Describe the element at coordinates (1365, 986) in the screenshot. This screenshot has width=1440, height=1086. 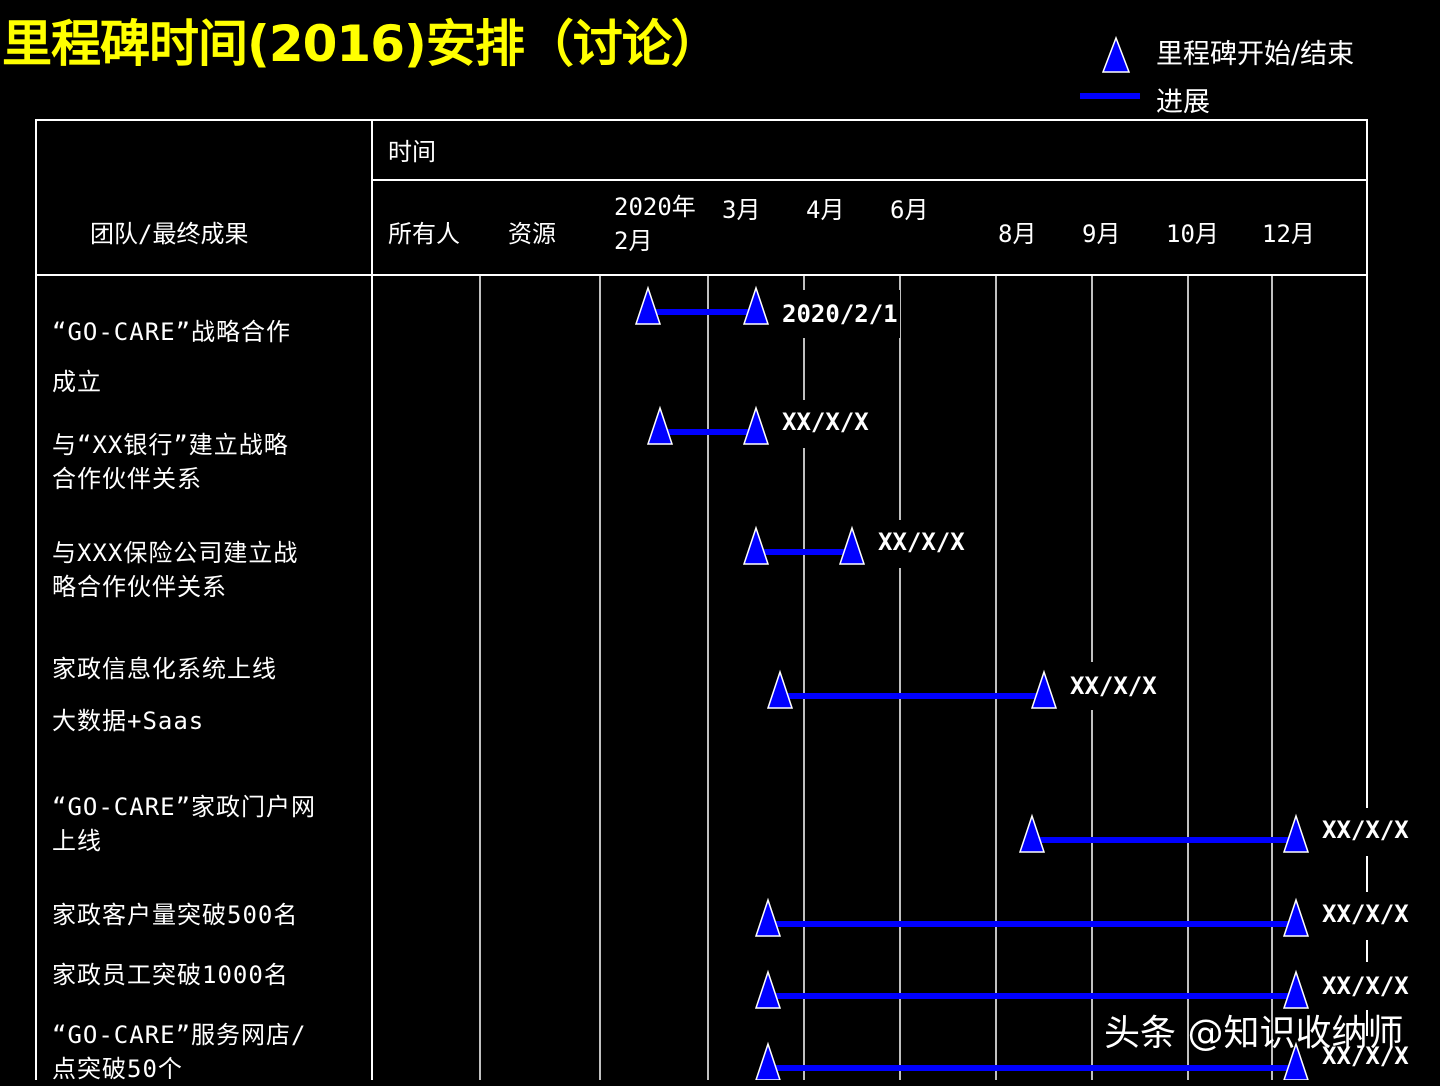
I see `task-end-date-7: XX/X/X` at that location.